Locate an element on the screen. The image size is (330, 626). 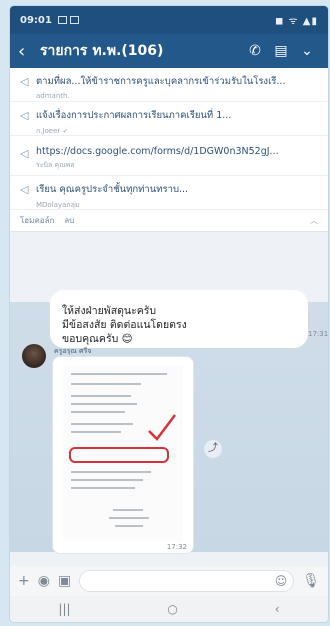
avatar is located at coordinates (34, 356).